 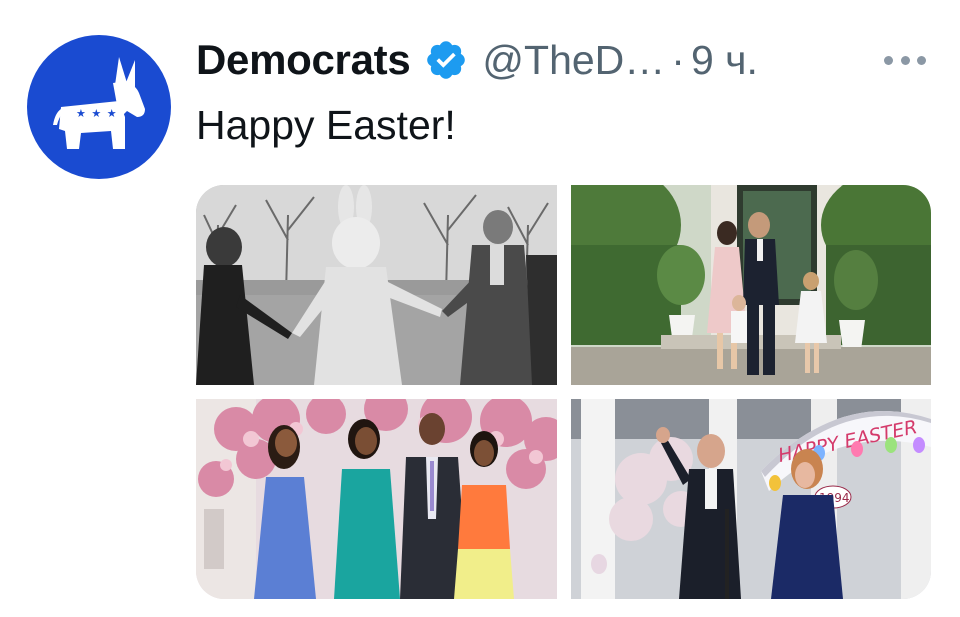 I want to click on avatar: ★ ★ ★, so click(x=99, y=107).